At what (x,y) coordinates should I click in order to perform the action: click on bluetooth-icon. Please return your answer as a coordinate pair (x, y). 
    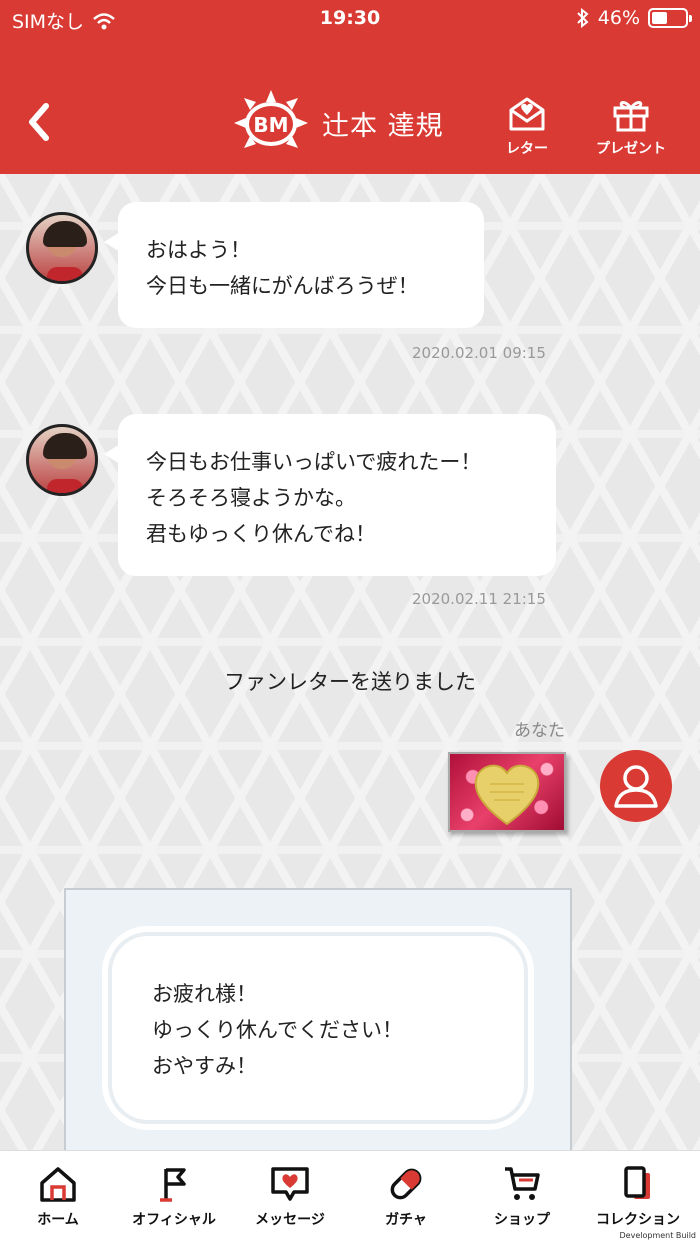
    Looking at the image, I should click on (583, 18).